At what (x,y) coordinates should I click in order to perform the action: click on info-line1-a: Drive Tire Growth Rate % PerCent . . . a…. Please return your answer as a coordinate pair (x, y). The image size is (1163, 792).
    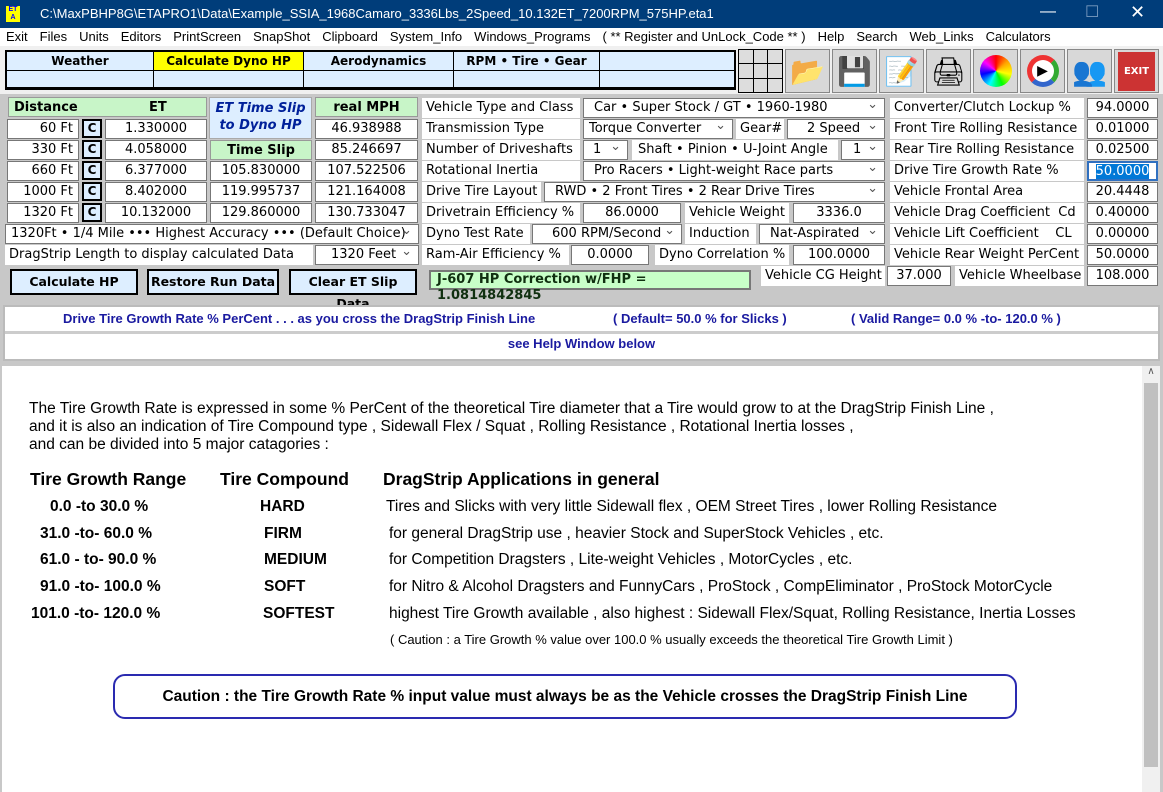
    Looking at the image, I should click on (299, 318).